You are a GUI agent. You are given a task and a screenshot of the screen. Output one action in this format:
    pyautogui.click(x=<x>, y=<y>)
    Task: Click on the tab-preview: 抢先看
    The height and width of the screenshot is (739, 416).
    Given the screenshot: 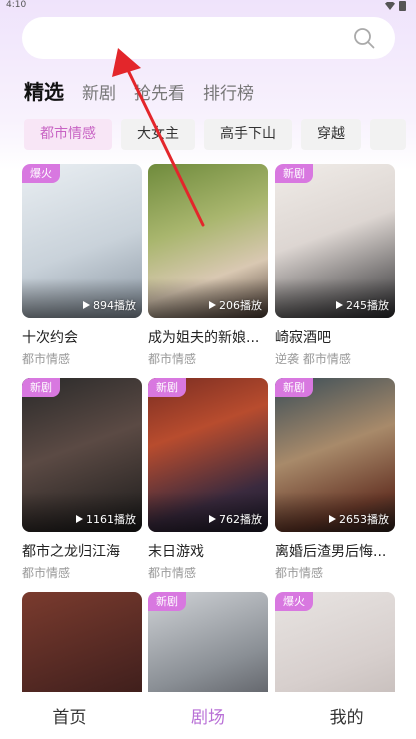 What is the action you would take?
    pyautogui.click(x=159, y=91)
    